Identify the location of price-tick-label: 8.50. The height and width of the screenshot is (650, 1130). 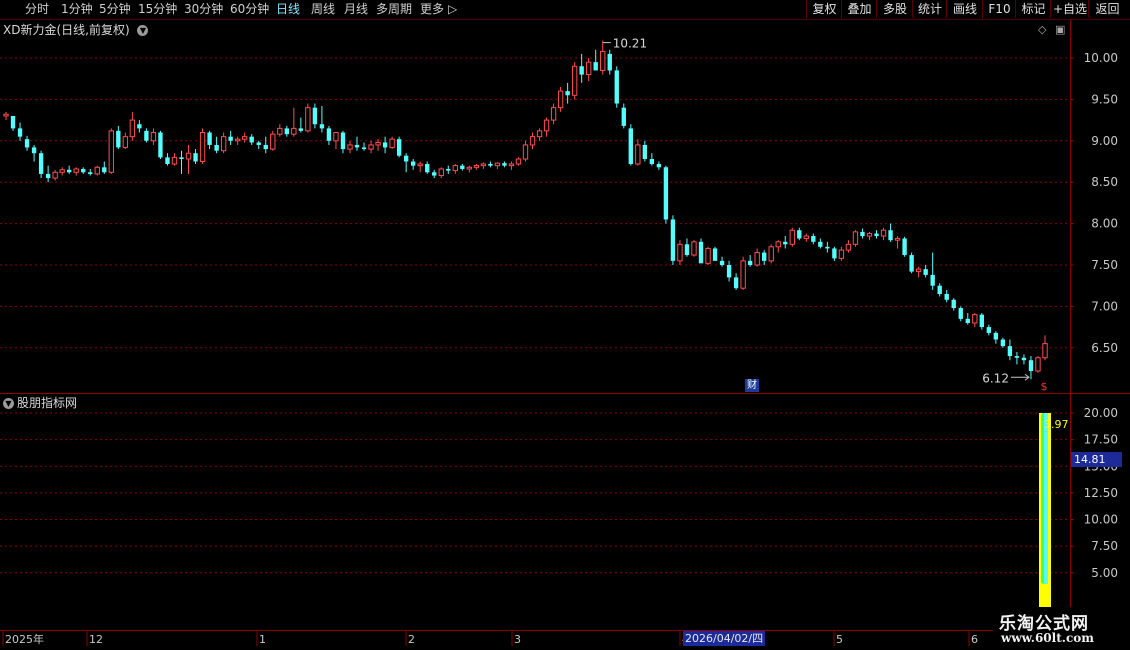
(1104, 182).